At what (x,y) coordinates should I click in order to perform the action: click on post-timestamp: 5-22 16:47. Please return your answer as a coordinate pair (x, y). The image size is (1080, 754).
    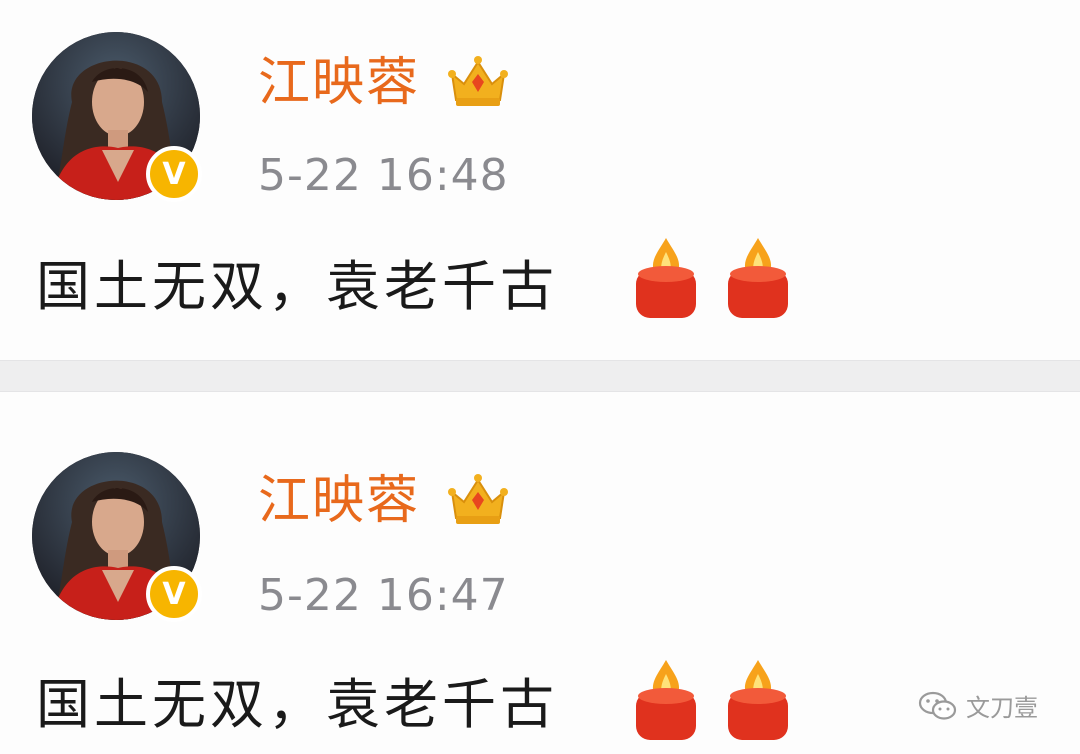
    Looking at the image, I should click on (383, 595).